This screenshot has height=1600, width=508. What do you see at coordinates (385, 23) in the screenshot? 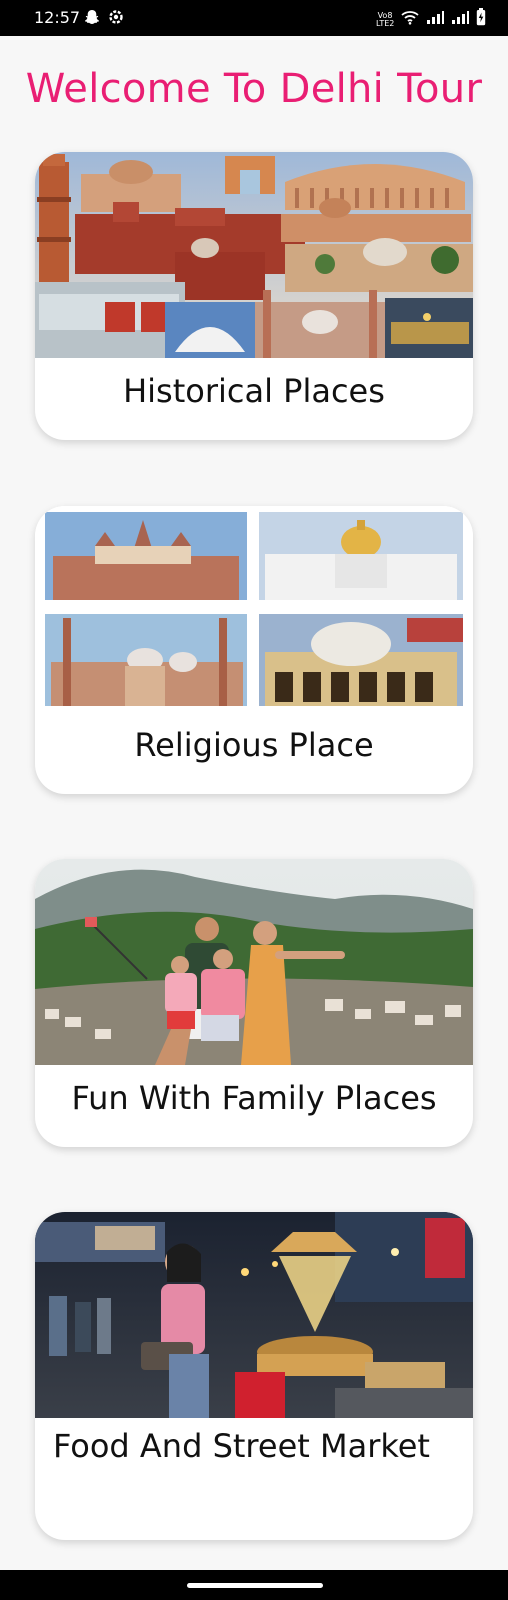
I see `volte-label-bottom: LTE2` at bounding box center [385, 23].